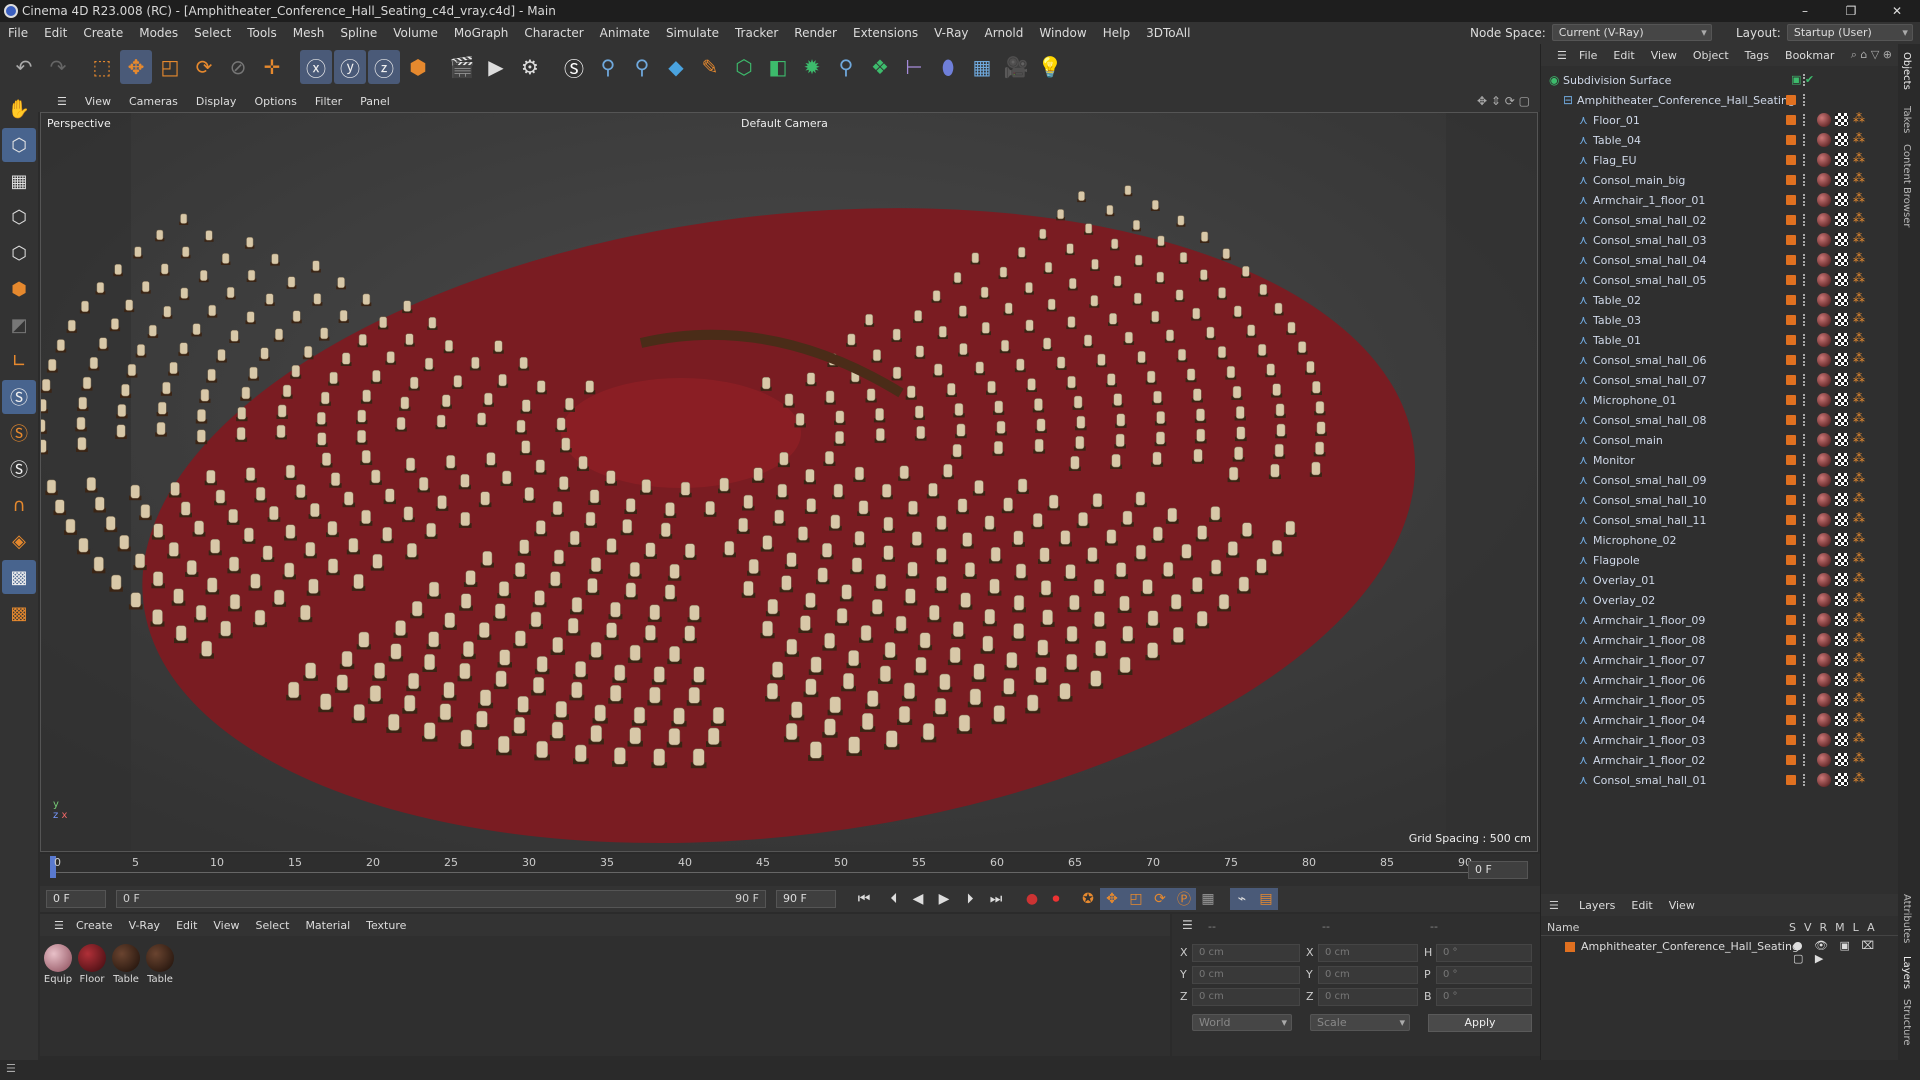 This screenshot has width=1920, height=1080. What do you see at coordinates (19, 325) in the screenshot?
I see `uv-mode-icon: ◩` at bounding box center [19, 325].